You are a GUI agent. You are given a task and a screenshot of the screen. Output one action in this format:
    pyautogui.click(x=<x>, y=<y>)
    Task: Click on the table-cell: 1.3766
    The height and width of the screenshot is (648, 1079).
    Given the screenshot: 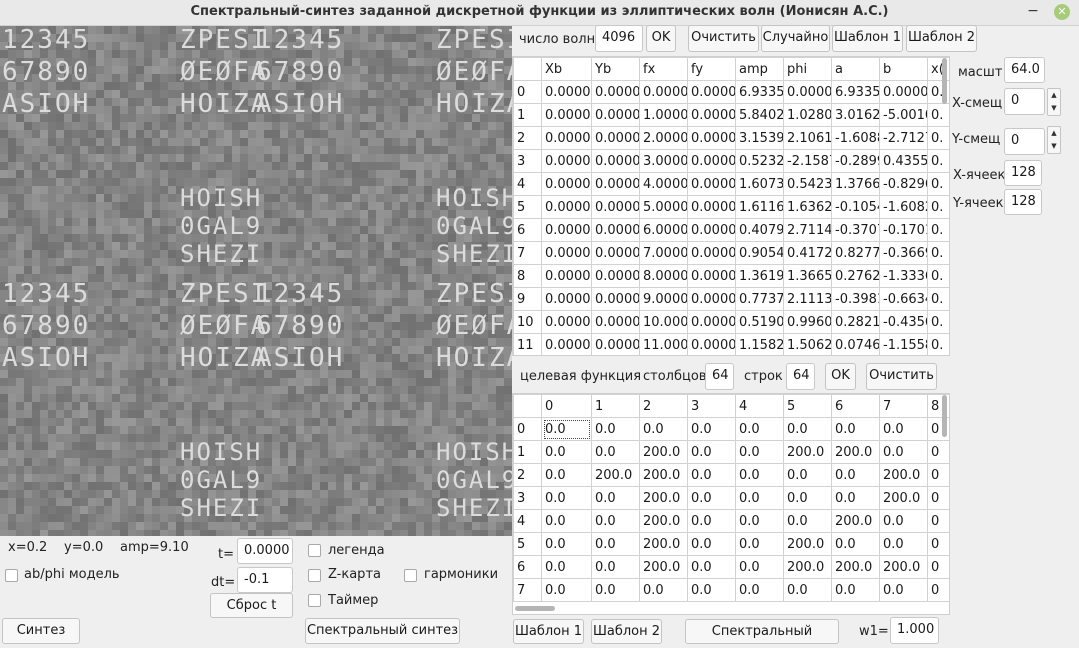 What is the action you would take?
    pyautogui.click(x=855, y=184)
    